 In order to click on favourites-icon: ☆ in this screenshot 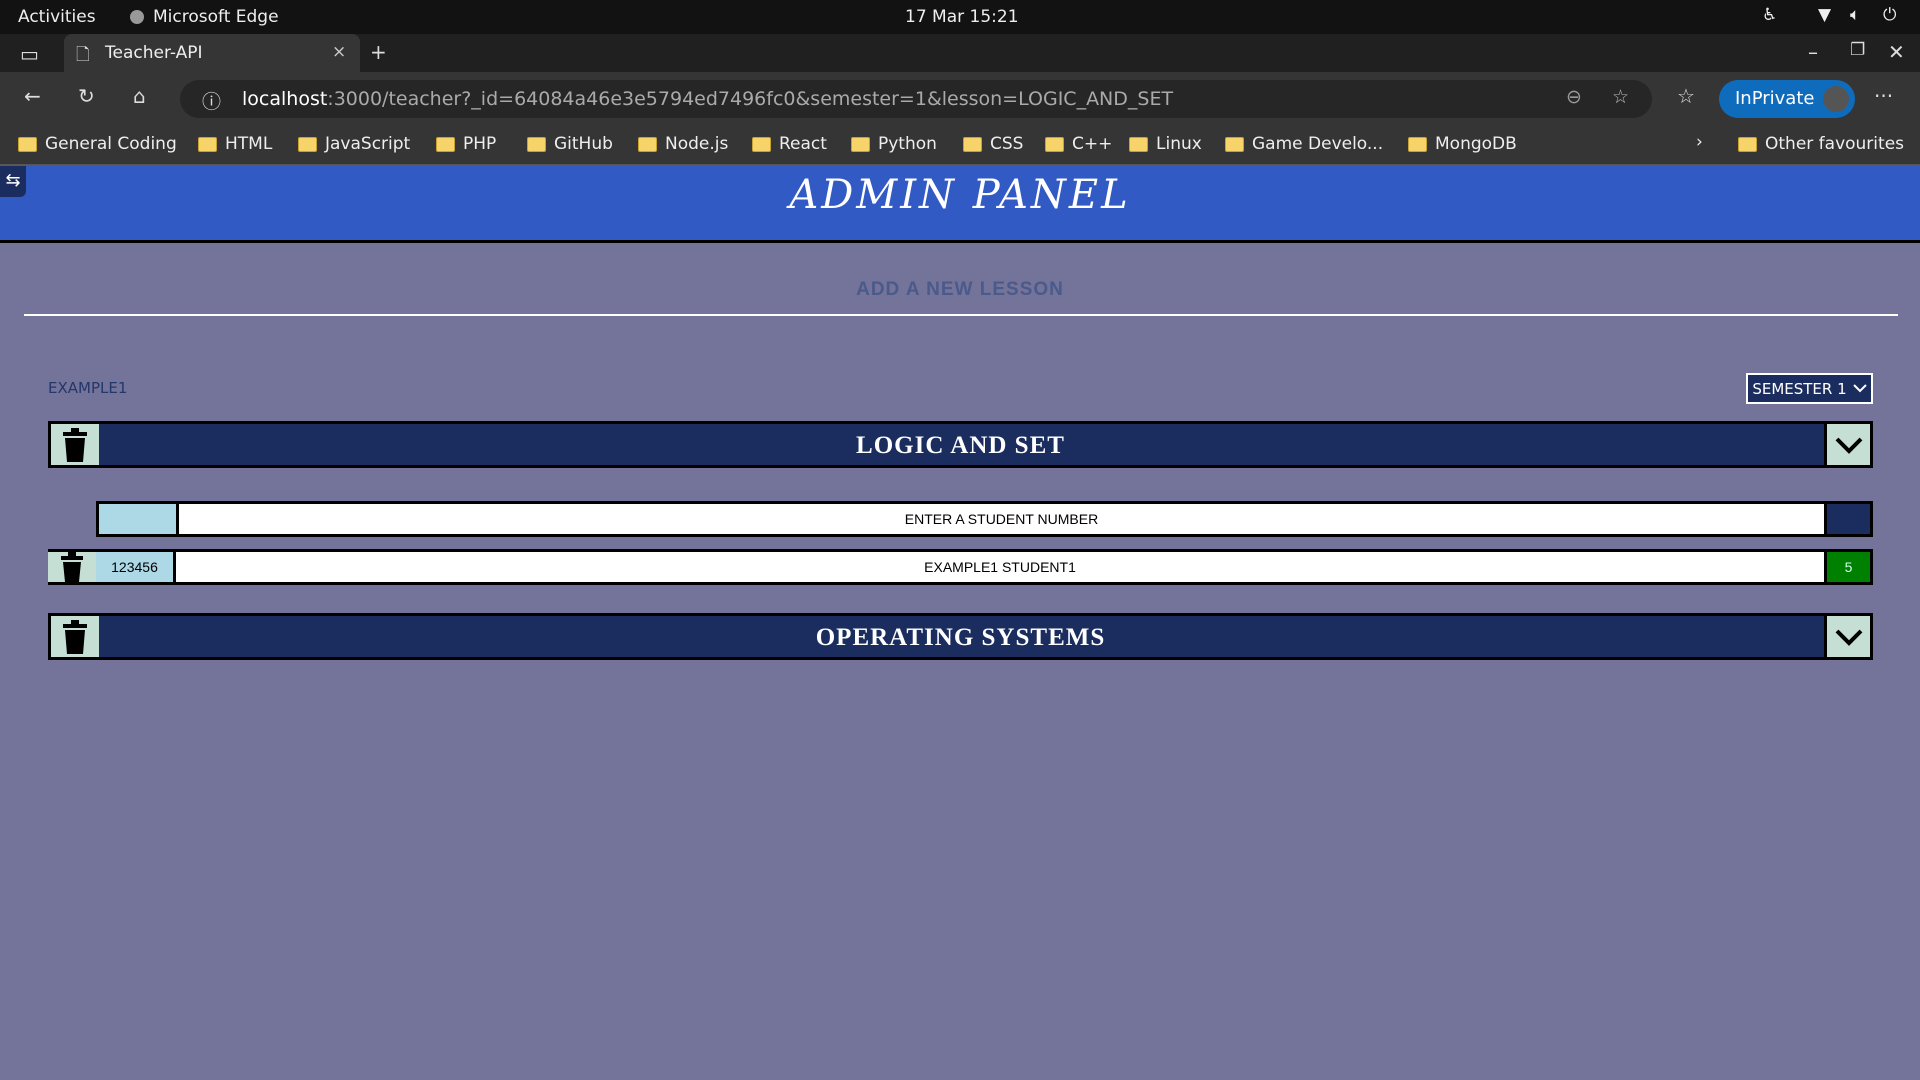, I will do `click(1686, 96)`.